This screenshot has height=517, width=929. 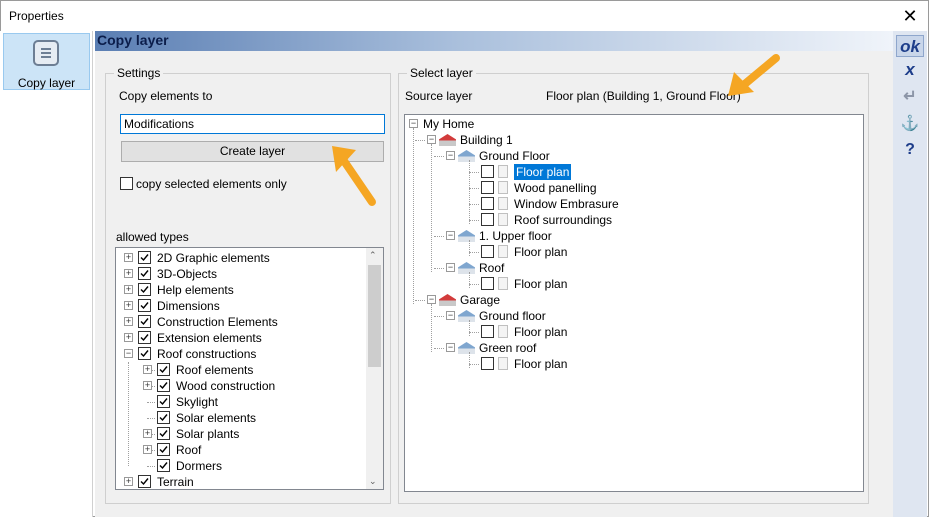 What do you see at coordinates (197, 402) in the screenshot?
I see `type-label: Skylight` at bounding box center [197, 402].